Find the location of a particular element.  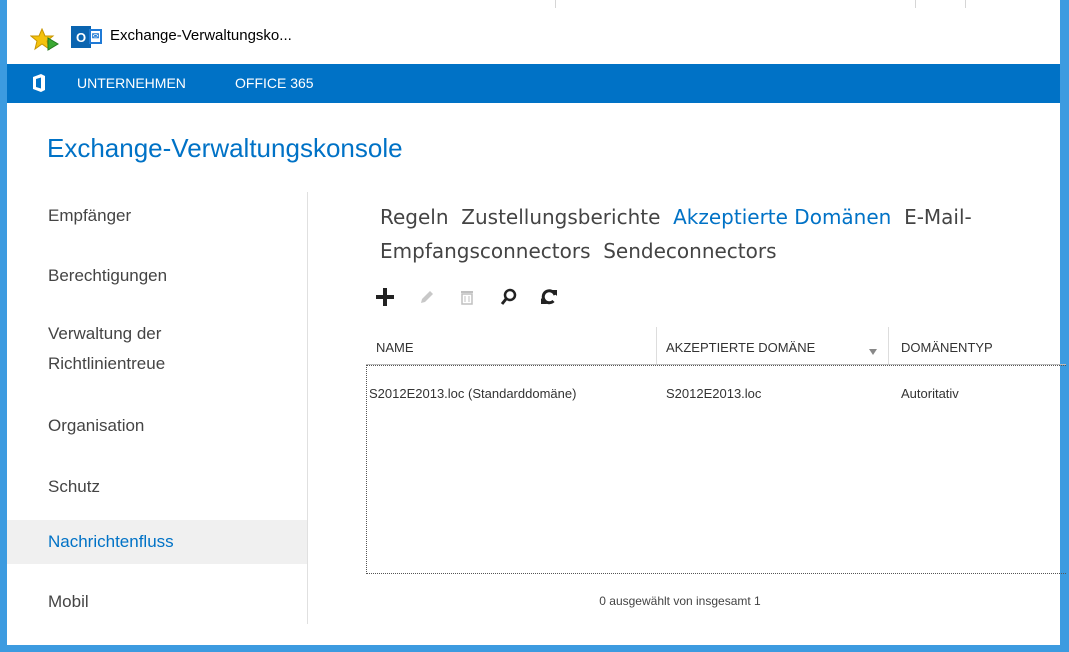

tab-email-empfangsconnectors-part2: Empfangsconnectors is located at coordinates (485, 251).